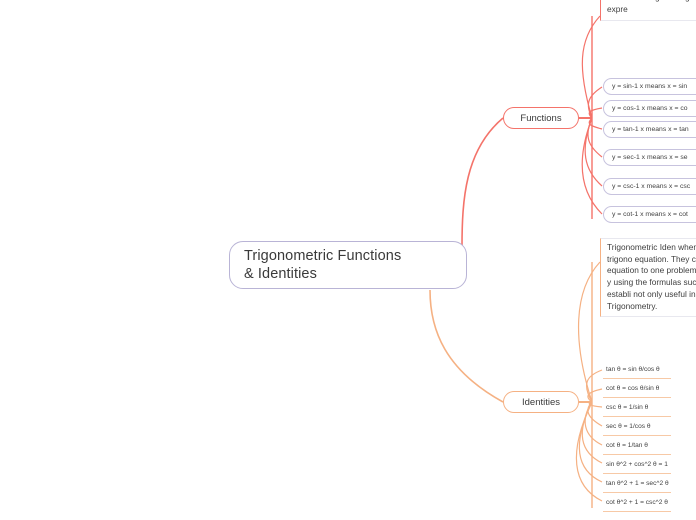  I want to click on inverse-function-label: y = cos-1 x means x = co, so click(650, 108).